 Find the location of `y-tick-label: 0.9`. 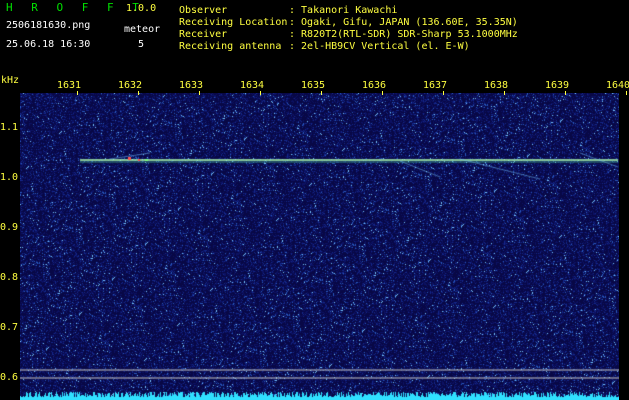

y-tick-label: 0.9 is located at coordinates (9, 227).